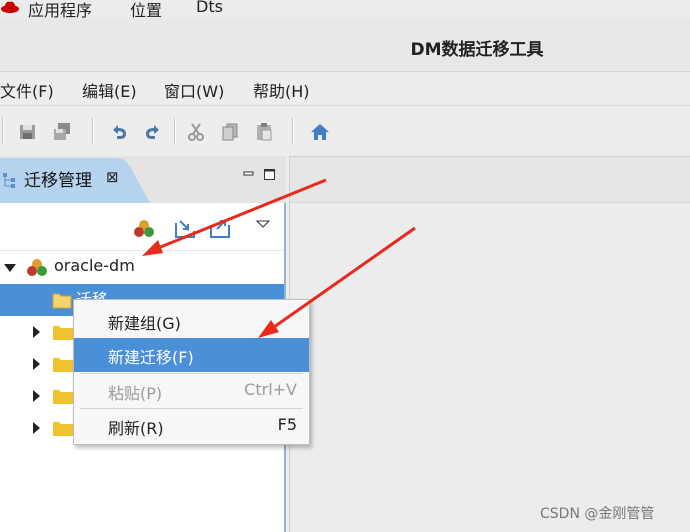 Image resolution: width=690 pixels, height=532 pixels. I want to click on menu-item-new-migration: 新建迁移(F), so click(191, 355).